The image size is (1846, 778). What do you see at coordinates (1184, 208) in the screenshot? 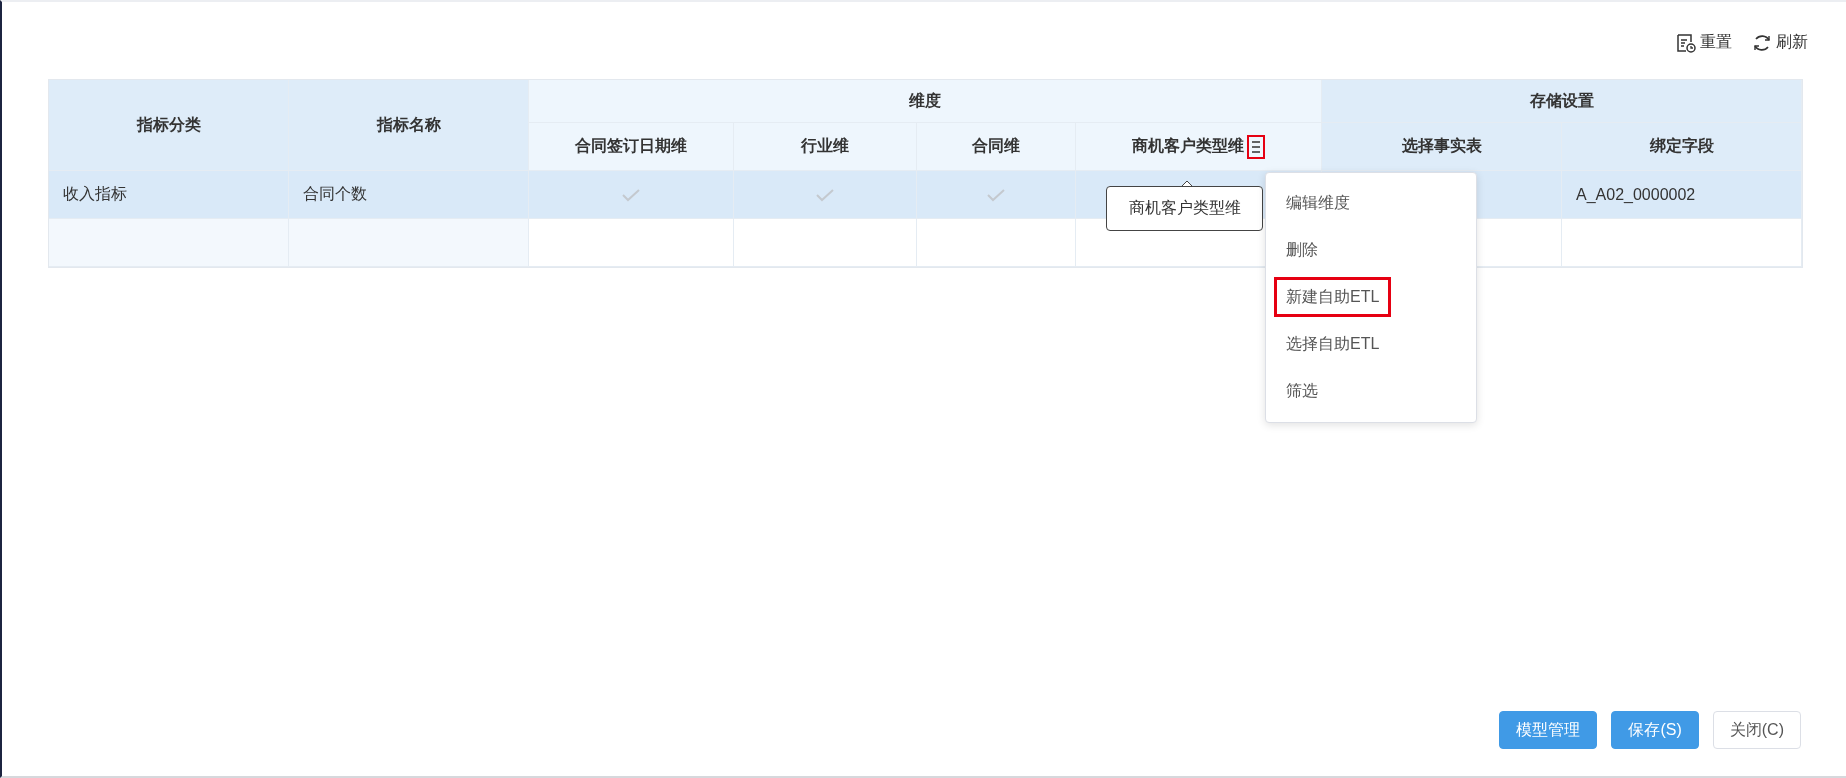
I see `tooltip: 商机客户类型维` at bounding box center [1184, 208].